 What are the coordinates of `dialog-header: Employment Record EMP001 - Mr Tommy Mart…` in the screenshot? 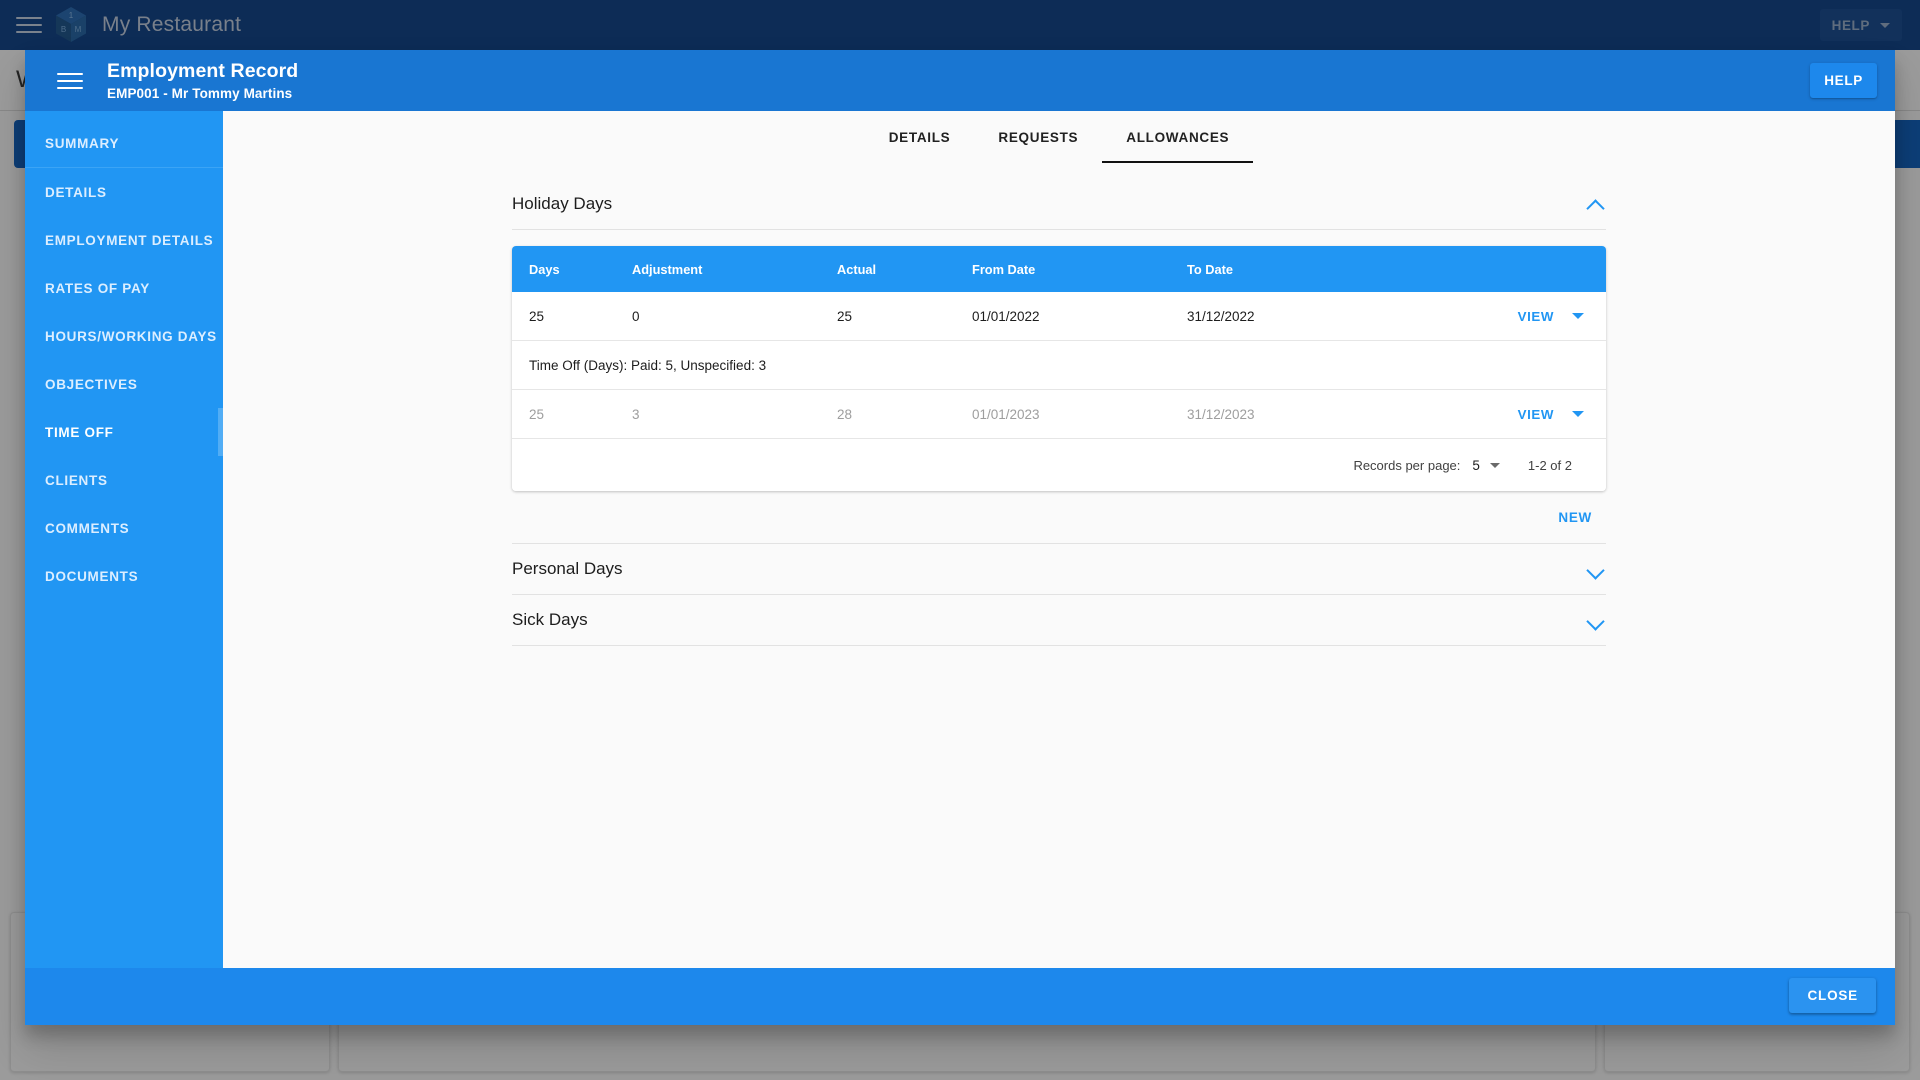 It's located at (960, 80).